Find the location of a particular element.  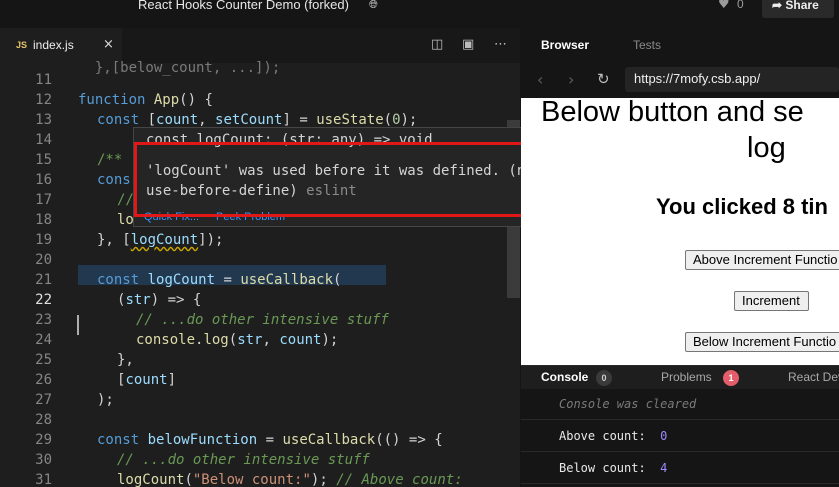

problems-count-badge: 1 is located at coordinates (731, 378).